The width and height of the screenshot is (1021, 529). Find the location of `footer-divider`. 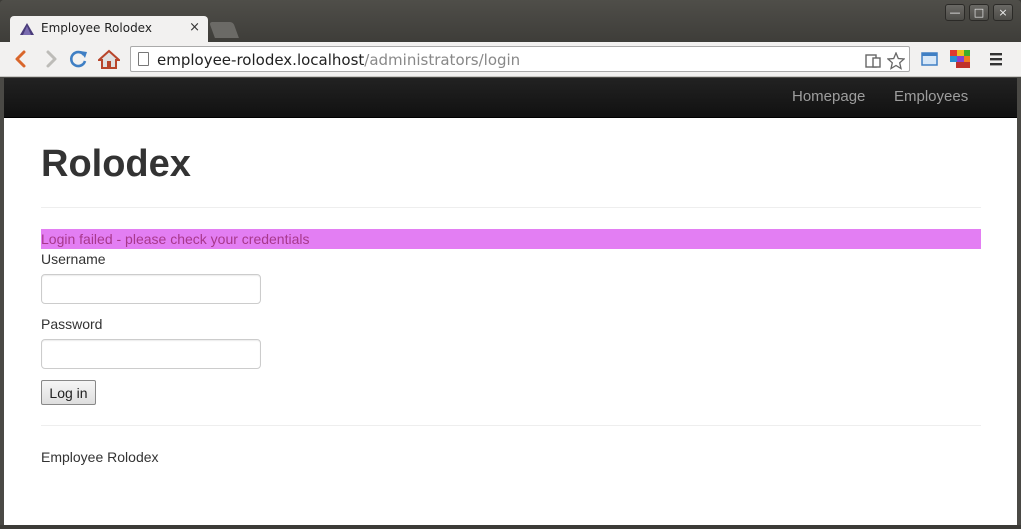

footer-divider is located at coordinates (511, 425).